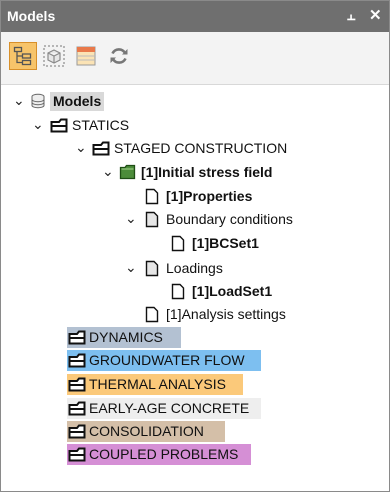 The height and width of the screenshot is (492, 390). What do you see at coordinates (225, 243) in the screenshot?
I see `tree-label-bcset1: [1]BCSet1` at bounding box center [225, 243].